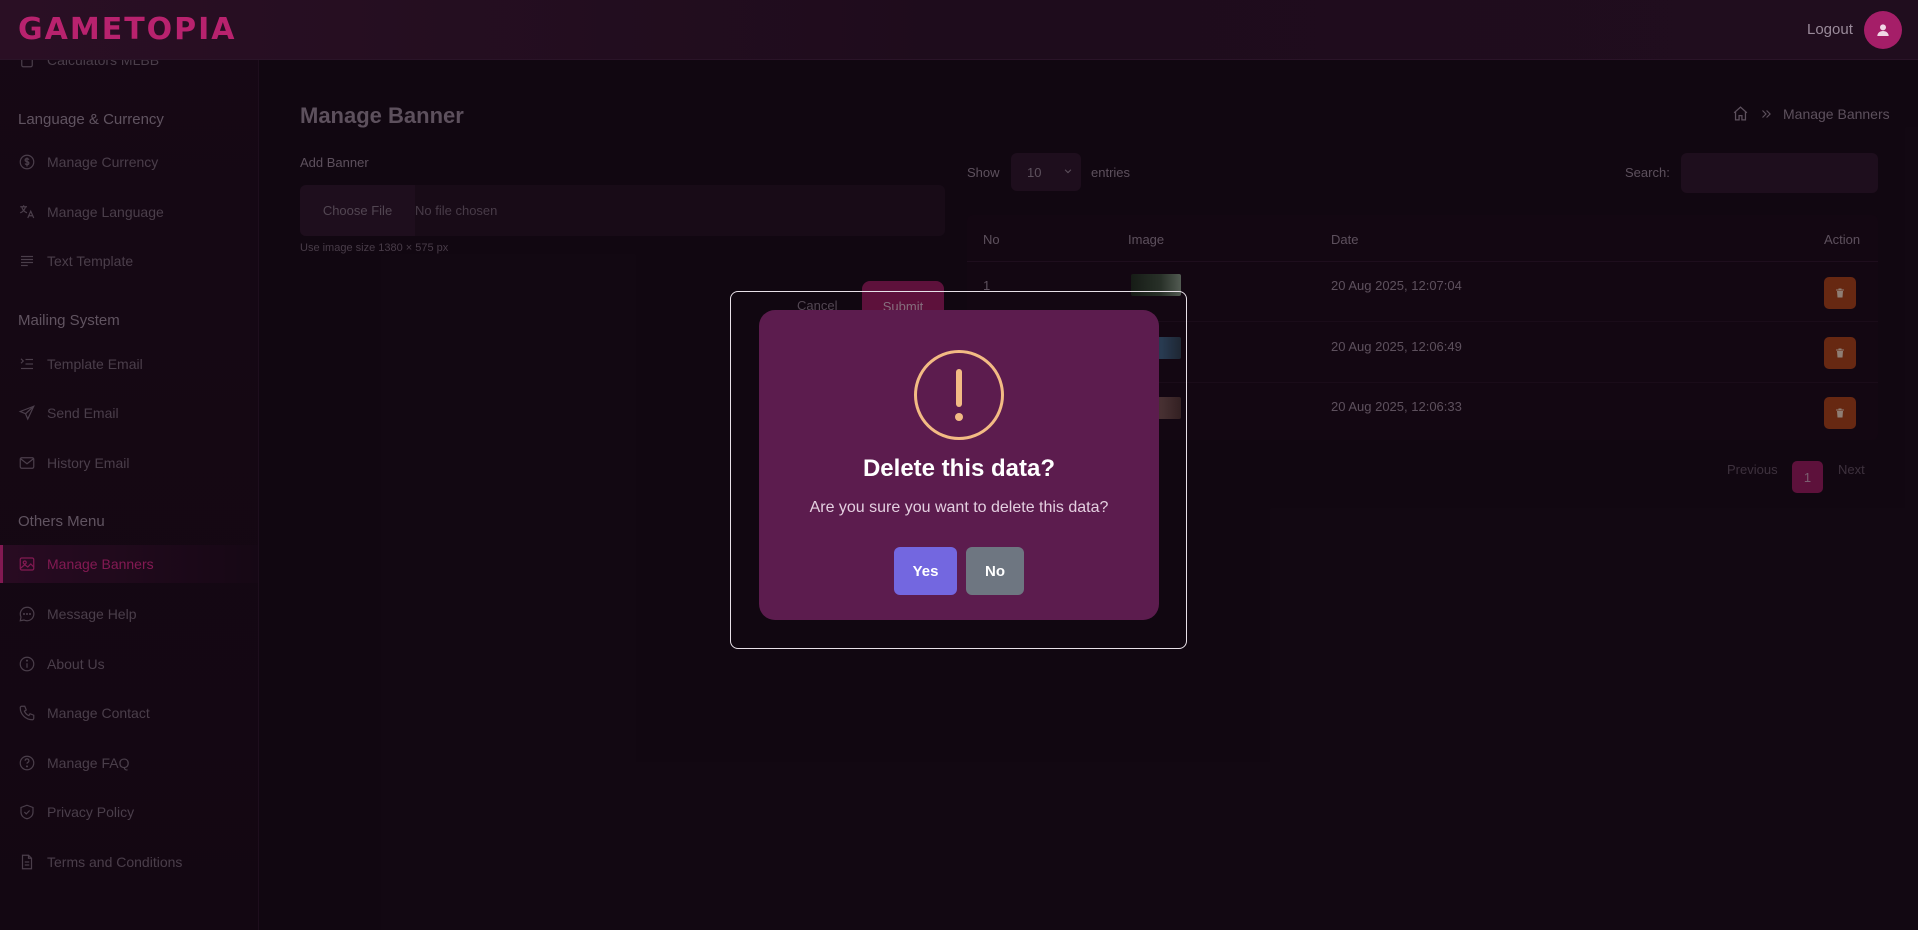 Image resolution: width=1918 pixels, height=930 pixels. What do you see at coordinates (959, 468) in the screenshot?
I see `dialog-title: Delete this data?` at bounding box center [959, 468].